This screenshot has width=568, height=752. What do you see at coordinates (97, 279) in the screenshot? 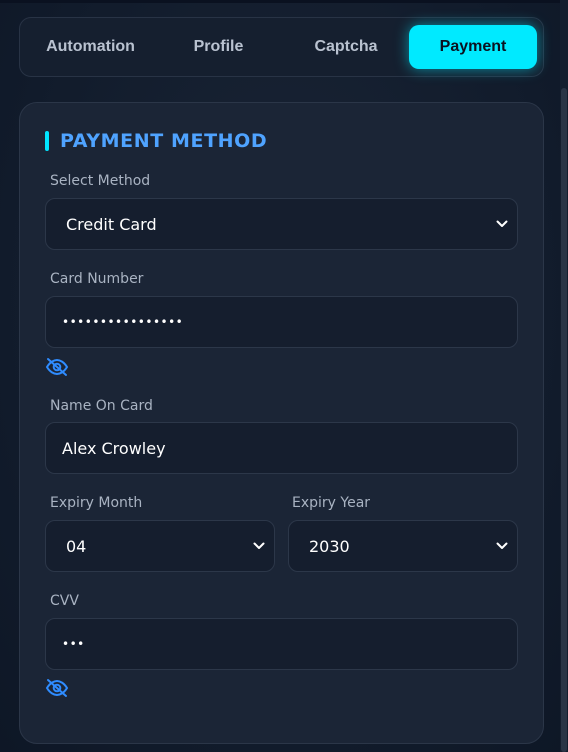
I see `card-number-label: Card Number` at bounding box center [97, 279].